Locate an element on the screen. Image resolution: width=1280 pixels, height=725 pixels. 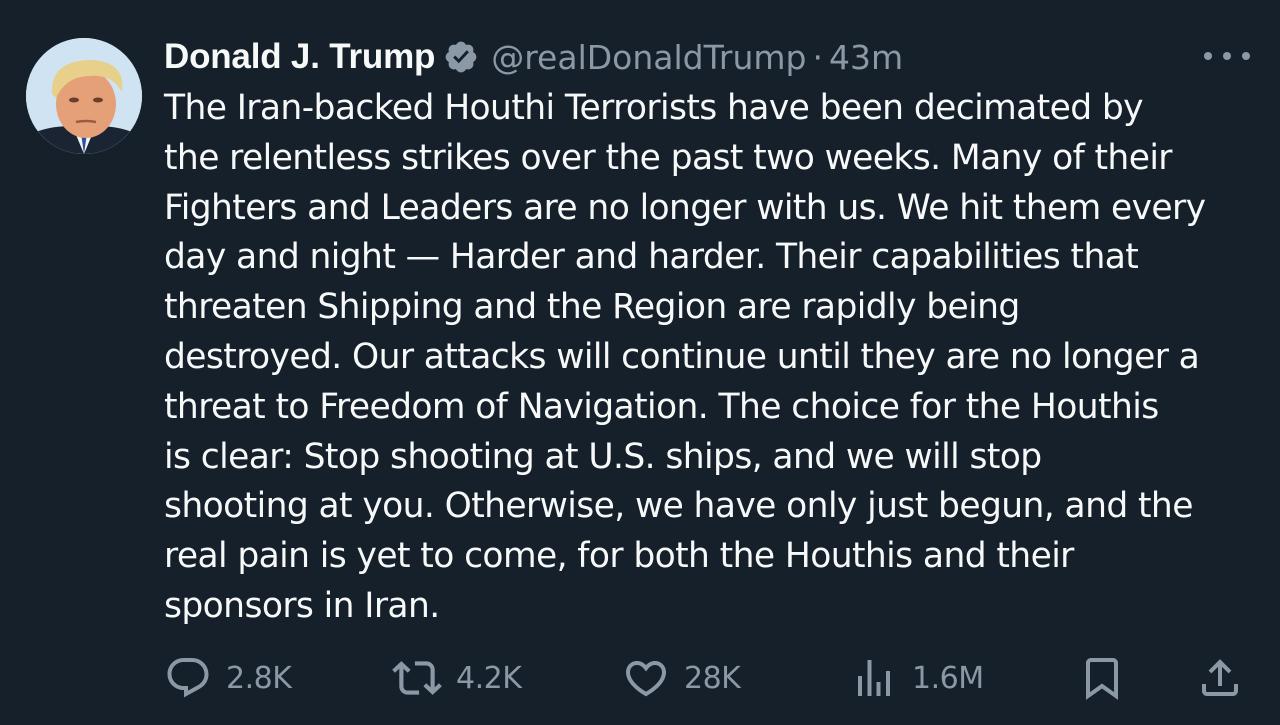
bookmark-button is located at coordinates (1102, 678).